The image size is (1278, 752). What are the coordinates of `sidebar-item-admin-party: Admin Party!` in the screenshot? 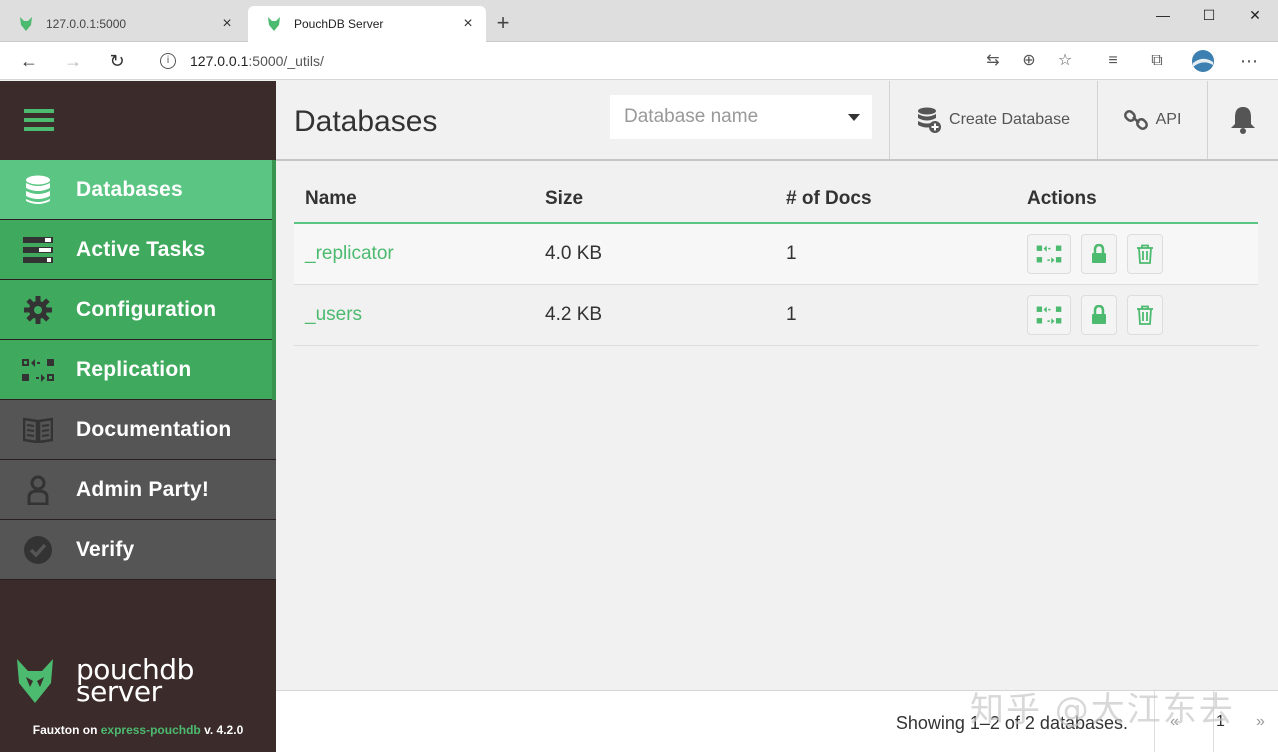 It's located at (138, 490).